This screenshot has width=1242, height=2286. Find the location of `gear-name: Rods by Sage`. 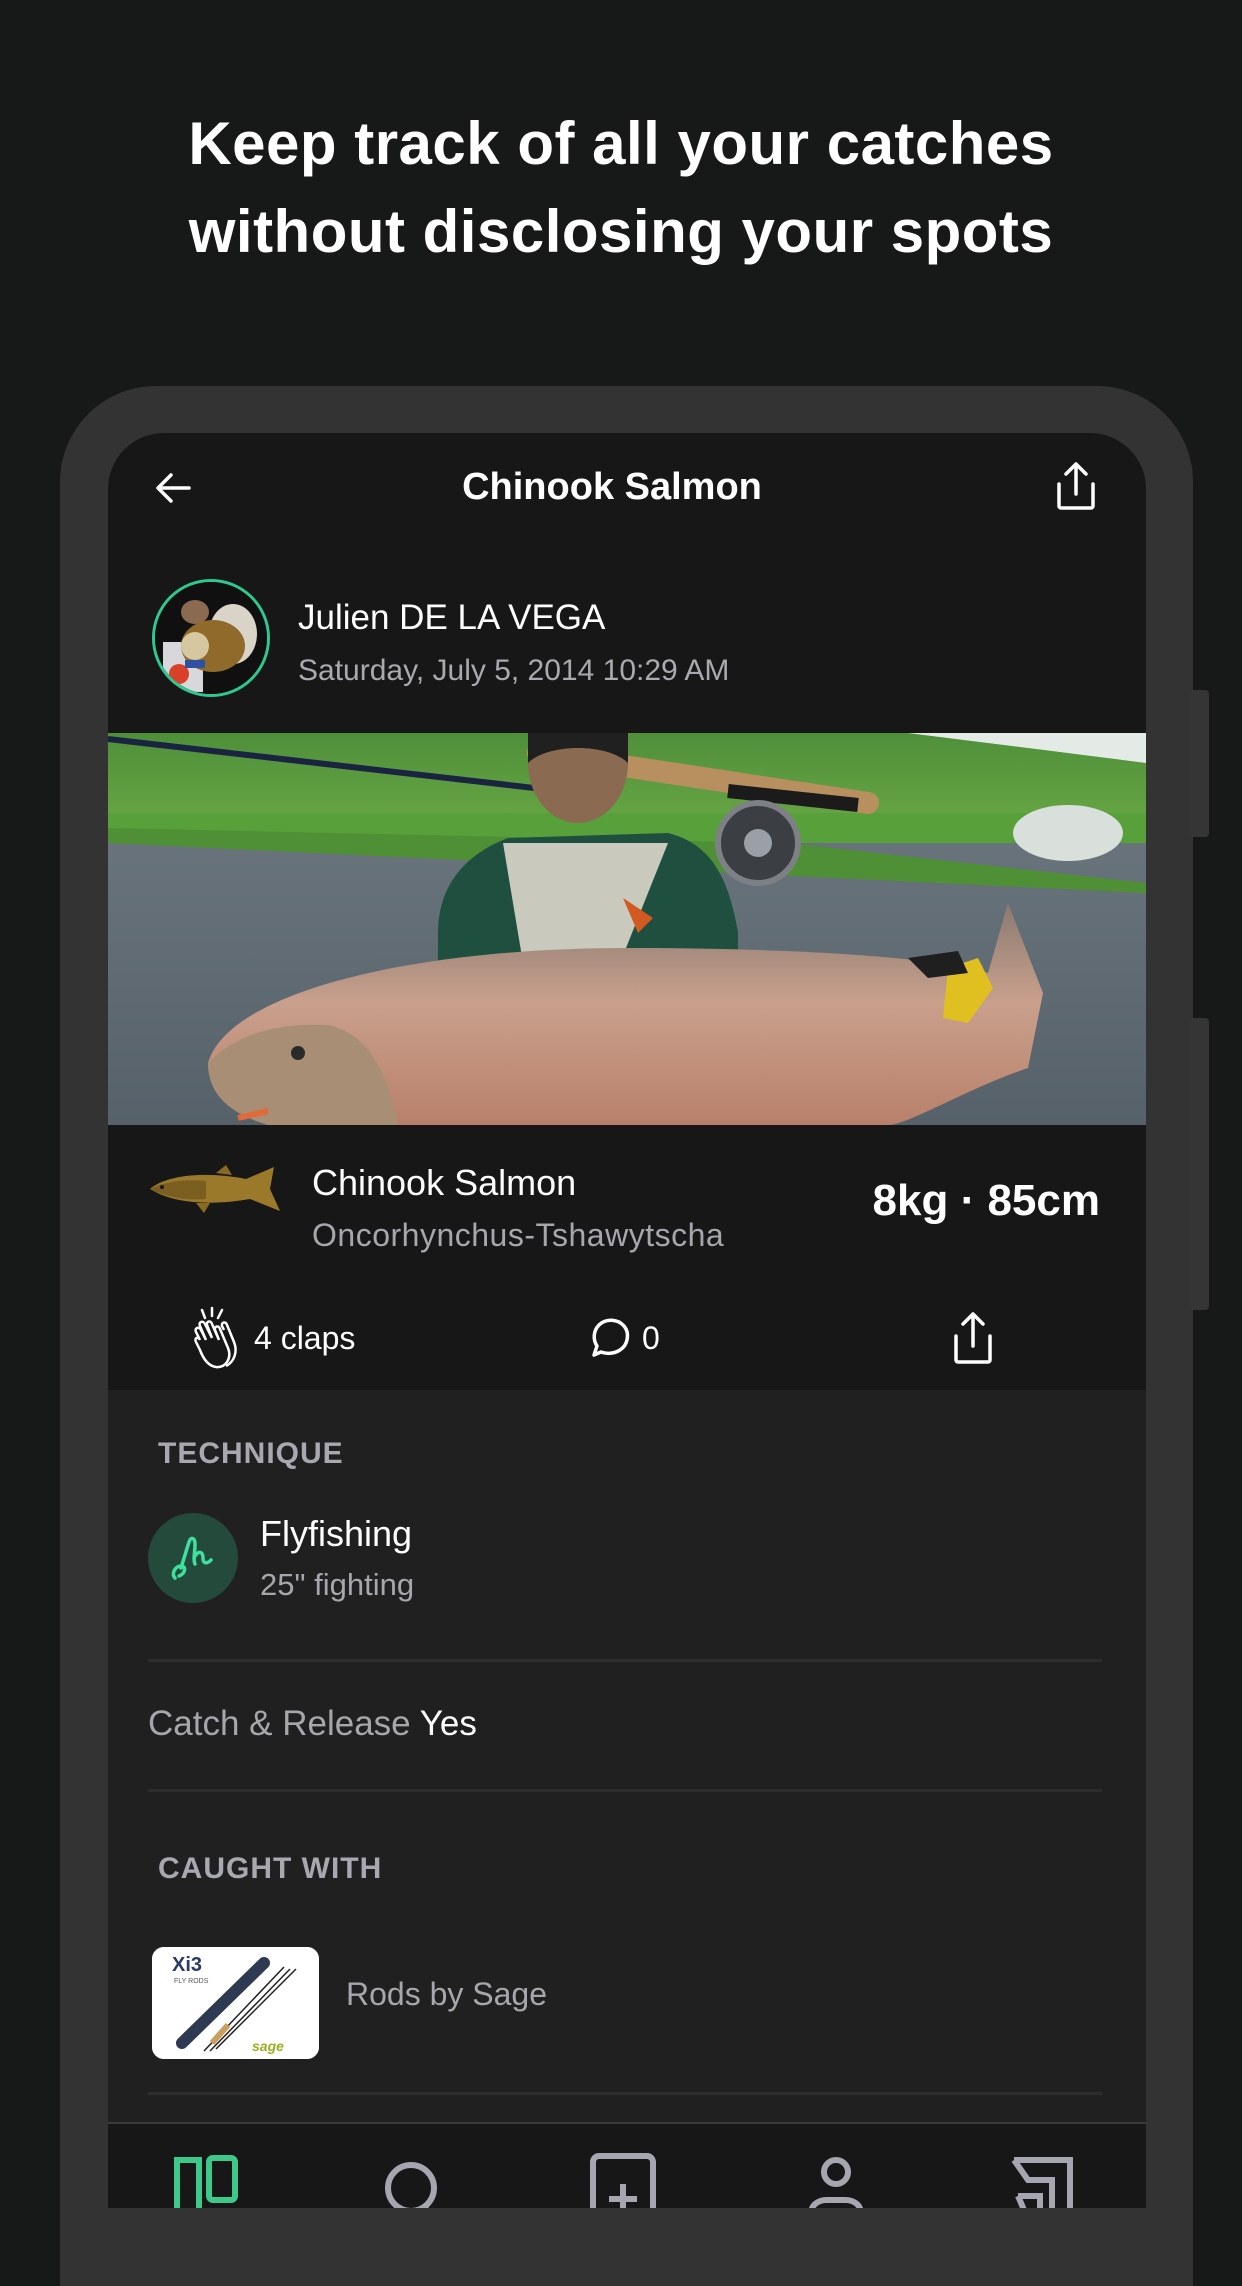

gear-name: Rods by Sage is located at coordinates (446, 1994).